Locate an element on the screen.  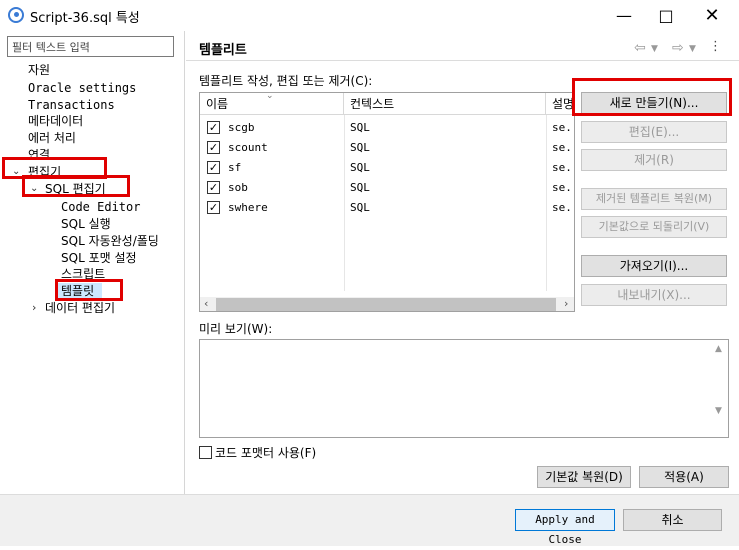
forward-menu-icon: ▼ is located at coordinates (692, 49).